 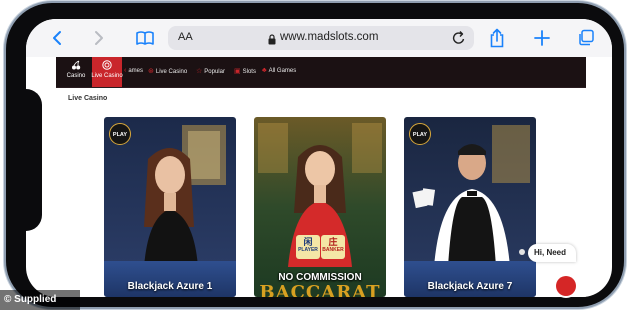 I want to click on nav-tile-label: Live Casino, so click(x=107, y=76).